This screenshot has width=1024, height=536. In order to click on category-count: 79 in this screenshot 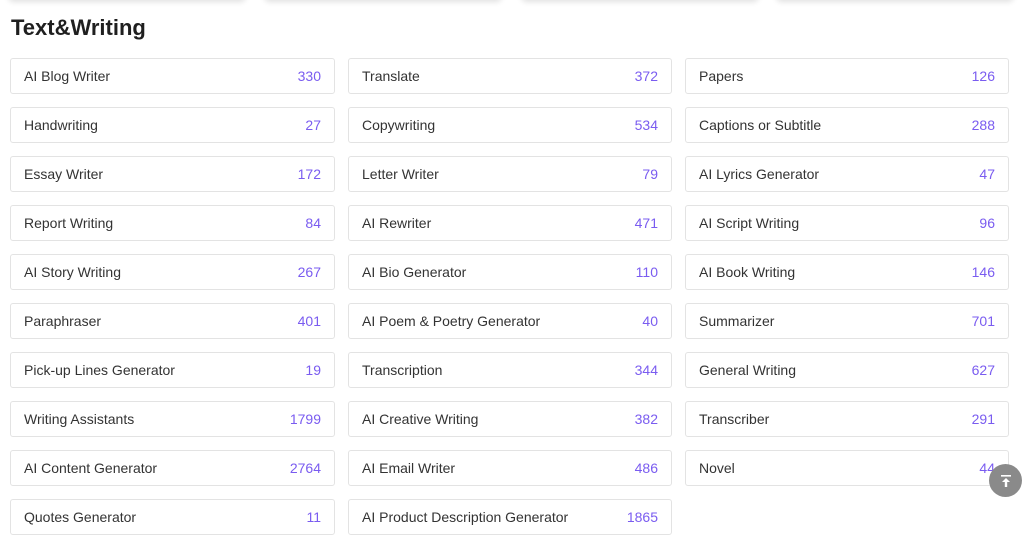, I will do `click(650, 174)`.